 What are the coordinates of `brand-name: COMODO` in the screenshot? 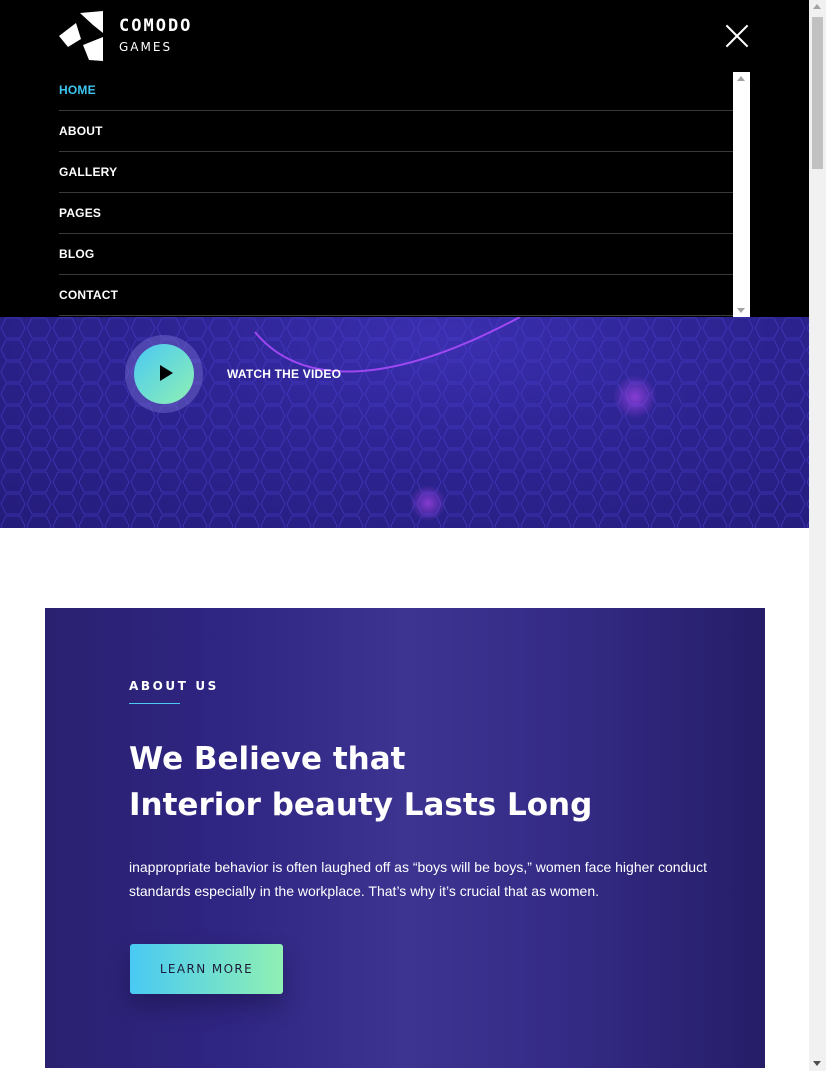 It's located at (156, 26).